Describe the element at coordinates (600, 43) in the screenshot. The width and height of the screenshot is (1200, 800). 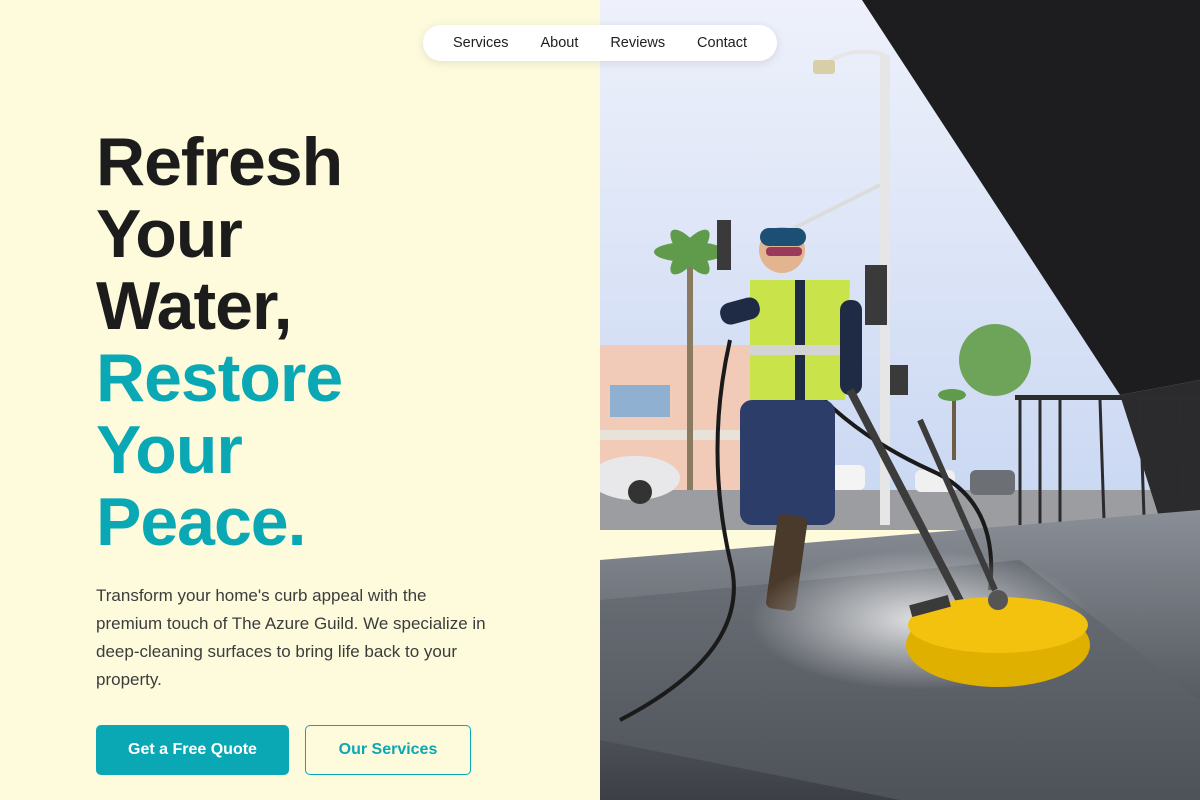
I see `top-navigation: Services About Reviews Contact` at that location.